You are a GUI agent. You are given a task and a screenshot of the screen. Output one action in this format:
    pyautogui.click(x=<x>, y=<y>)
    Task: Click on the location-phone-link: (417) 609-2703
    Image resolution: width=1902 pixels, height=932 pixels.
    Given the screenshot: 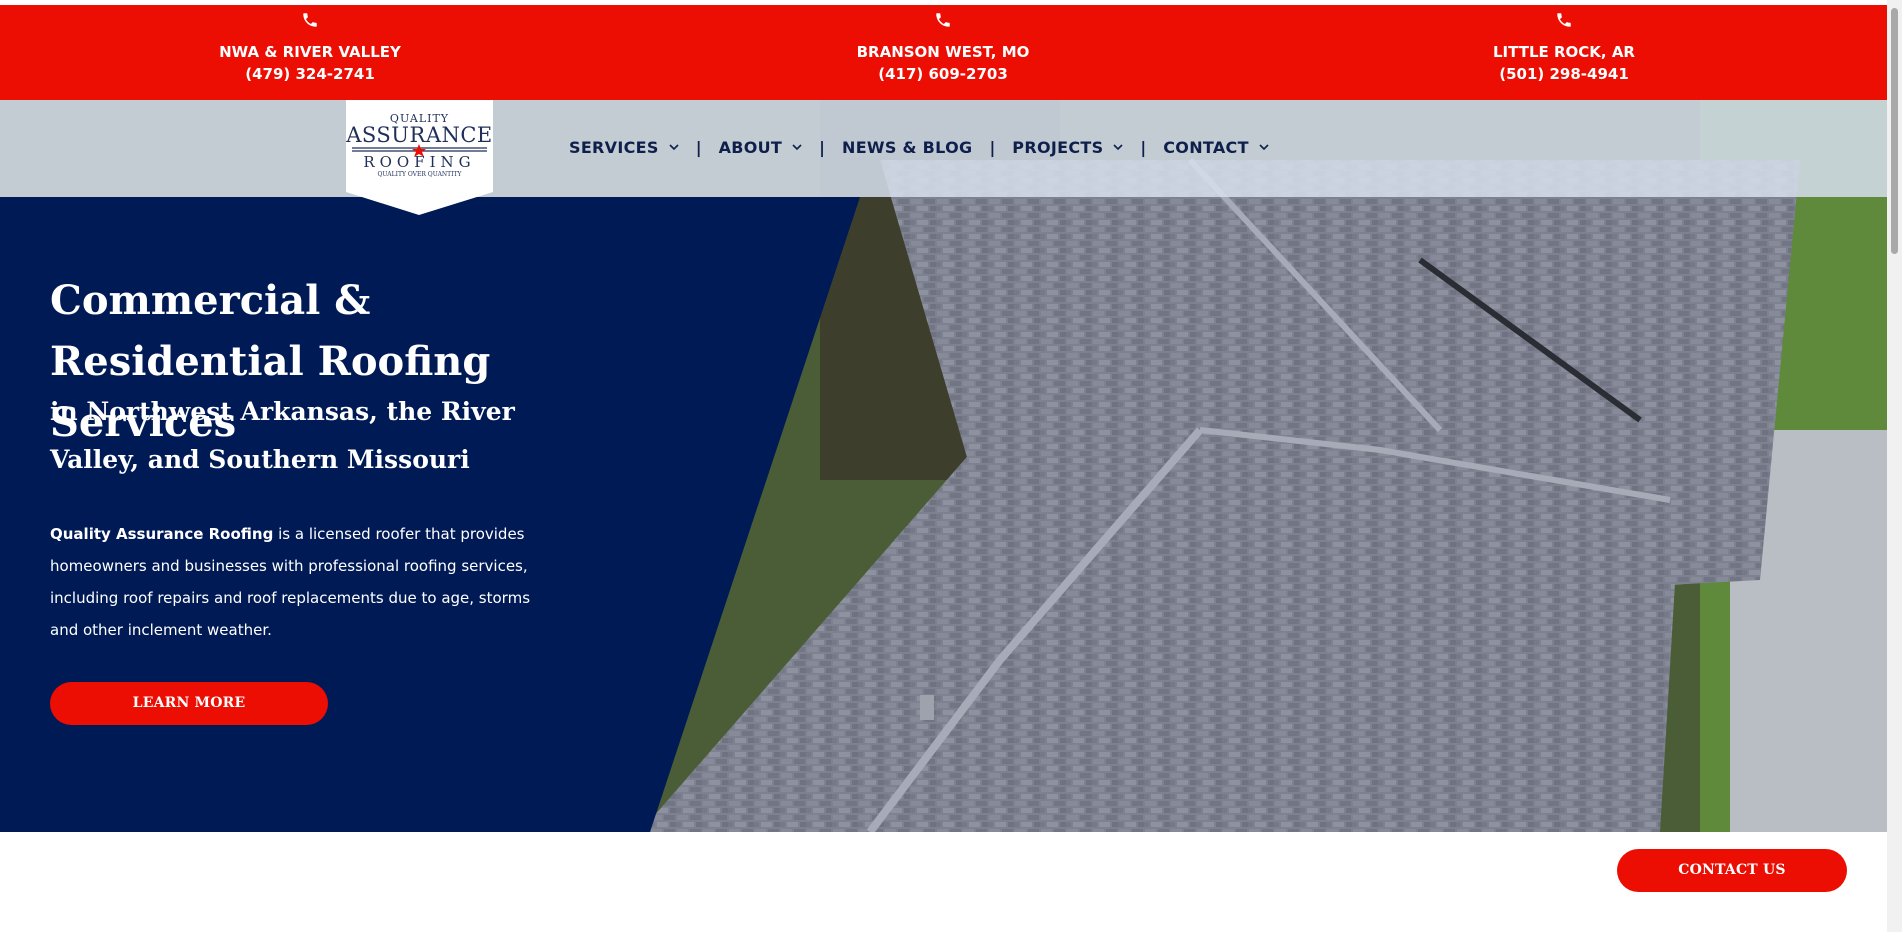 What is the action you would take?
    pyautogui.click(x=943, y=74)
    